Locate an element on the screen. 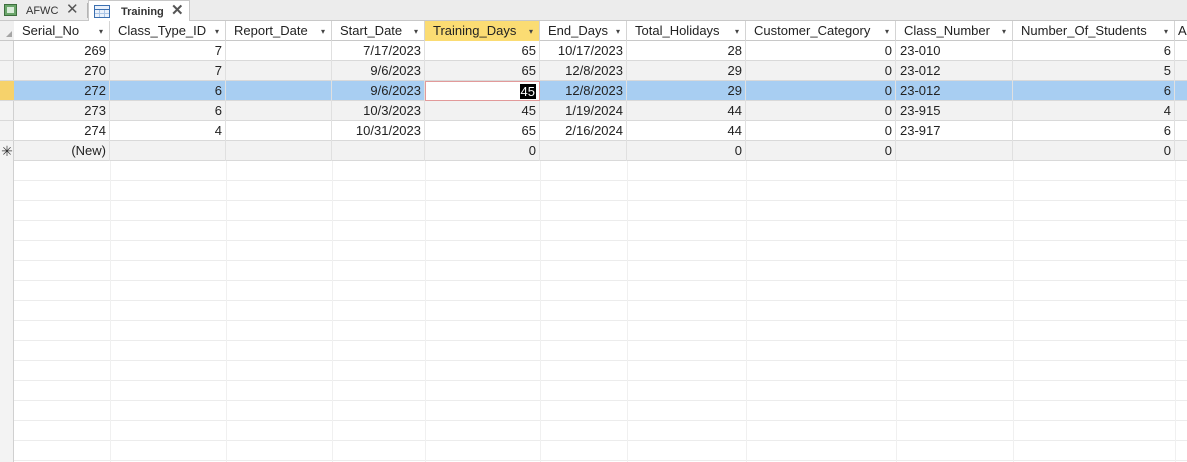 The image size is (1187, 462). cell-class-number: 23-917 is located at coordinates (954, 131).